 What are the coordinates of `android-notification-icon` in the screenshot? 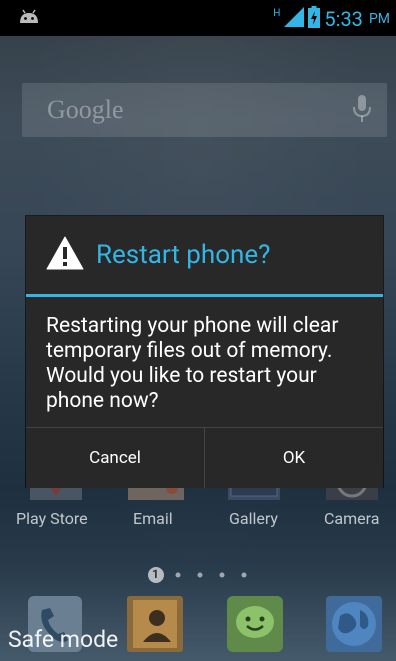 It's located at (29, 19).